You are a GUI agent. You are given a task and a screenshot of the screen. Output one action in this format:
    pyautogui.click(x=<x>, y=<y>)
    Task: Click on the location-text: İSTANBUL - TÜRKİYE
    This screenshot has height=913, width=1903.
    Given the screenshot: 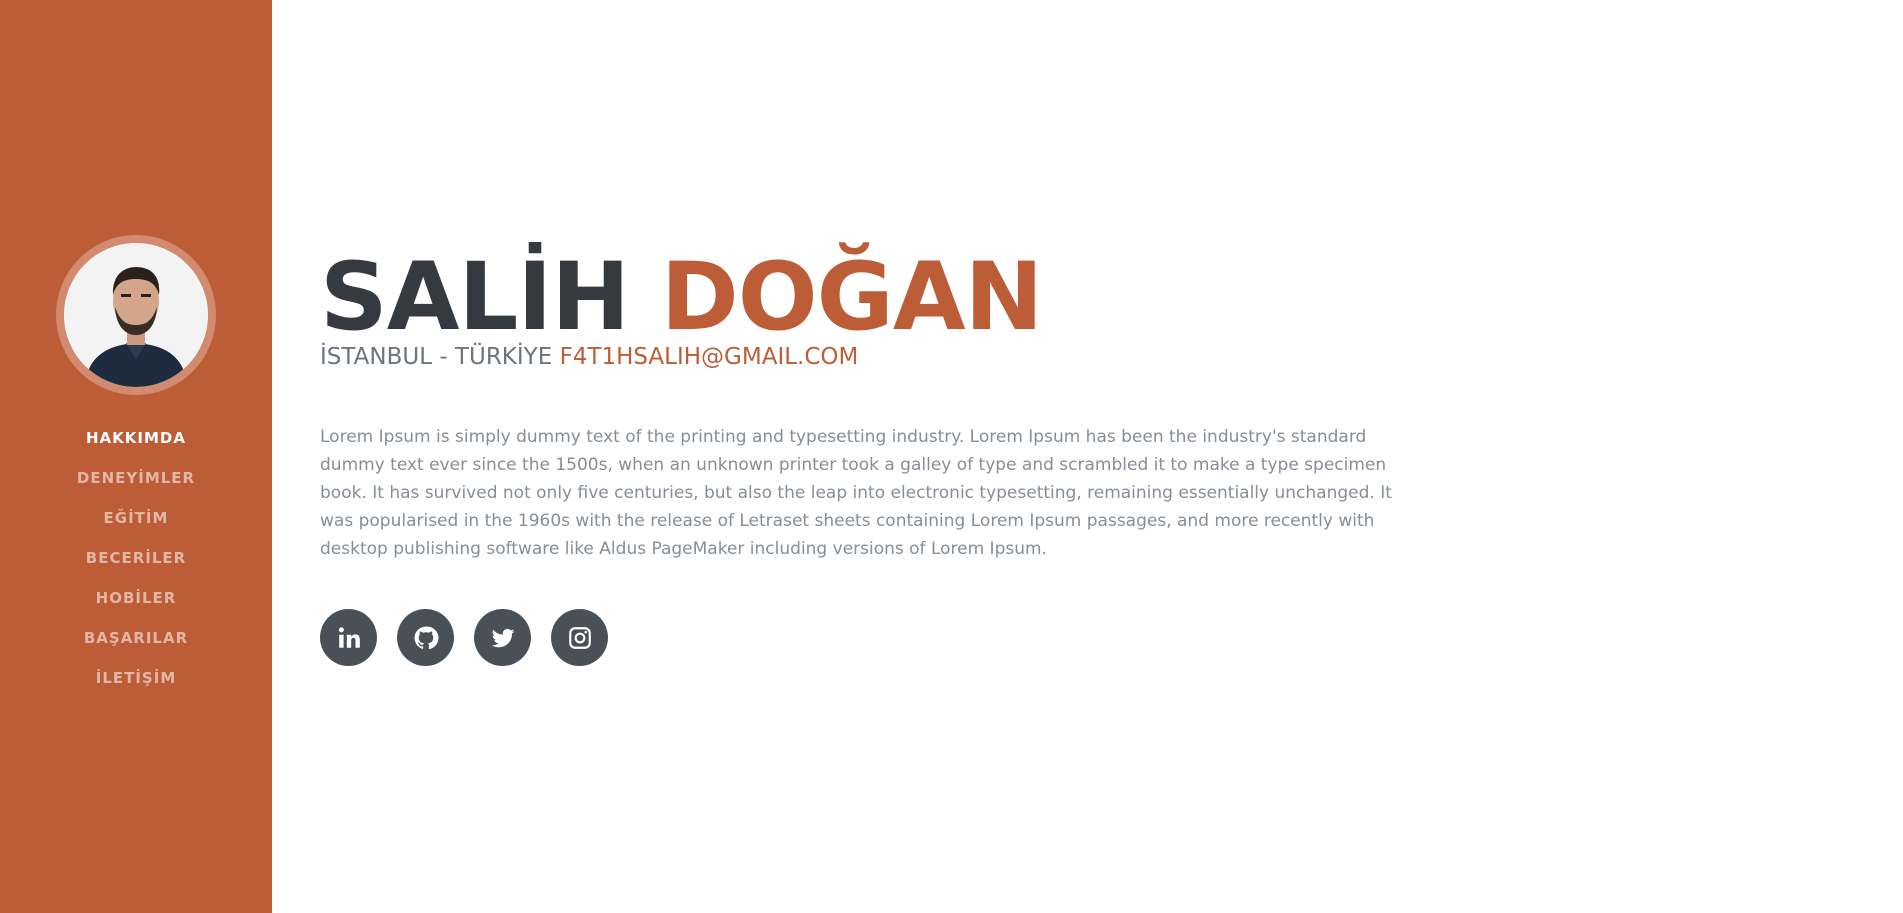 What is the action you would take?
    pyautogui.click(x=436, y=357)
    